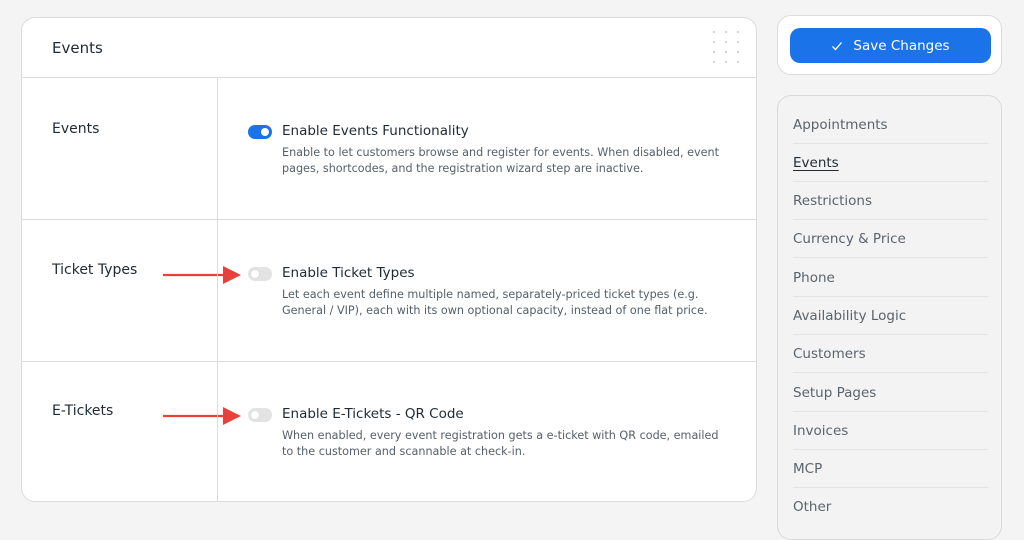 The width and height of the screenshot is (1024, 540). What do you see at coordinates (837, 45) in the screenshot?
I see `check-icon` at bounding box center [837, 45].